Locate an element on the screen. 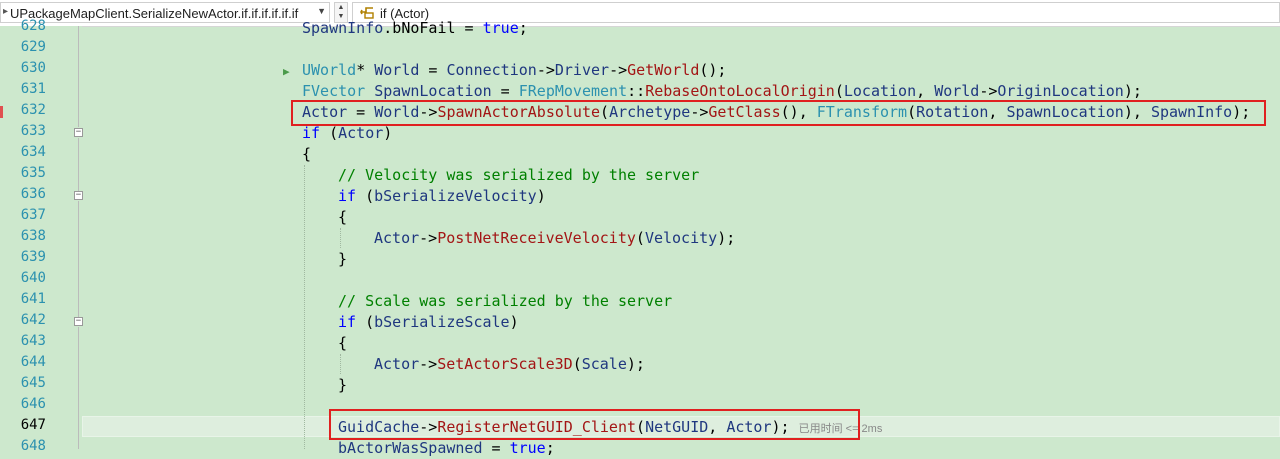  code-token: OriginLocation is located at coordinates (1060, 91).